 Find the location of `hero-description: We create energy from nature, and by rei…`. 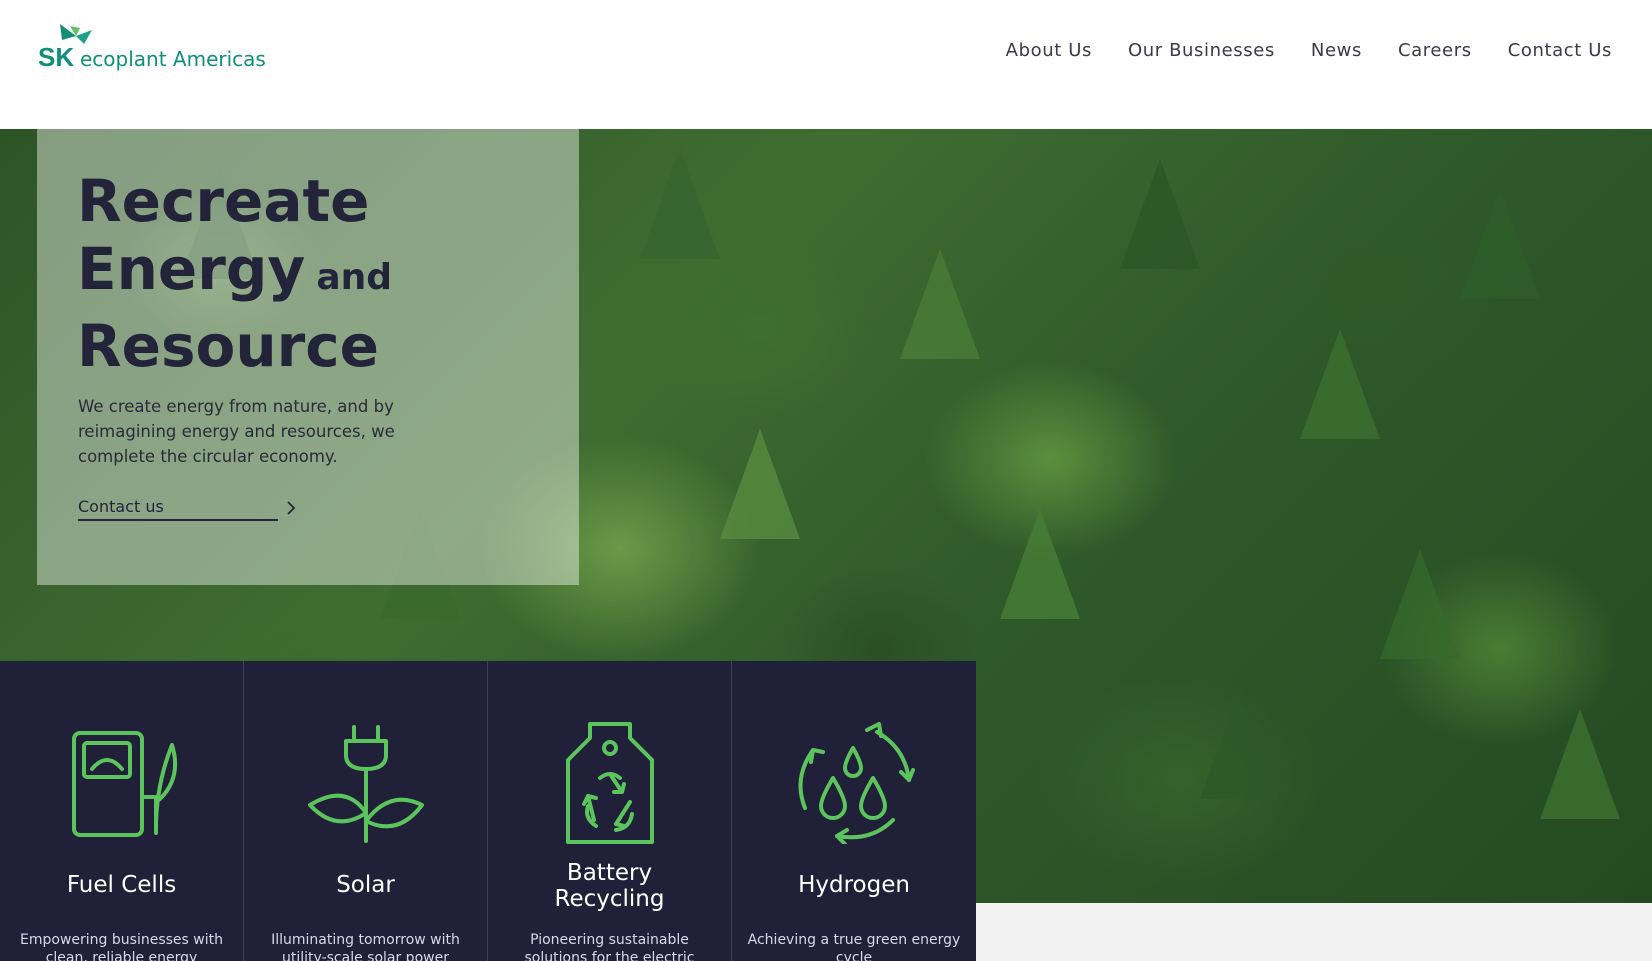

hero-description: We create energy from nature, and by rei… is located at coordinates (236, 431).